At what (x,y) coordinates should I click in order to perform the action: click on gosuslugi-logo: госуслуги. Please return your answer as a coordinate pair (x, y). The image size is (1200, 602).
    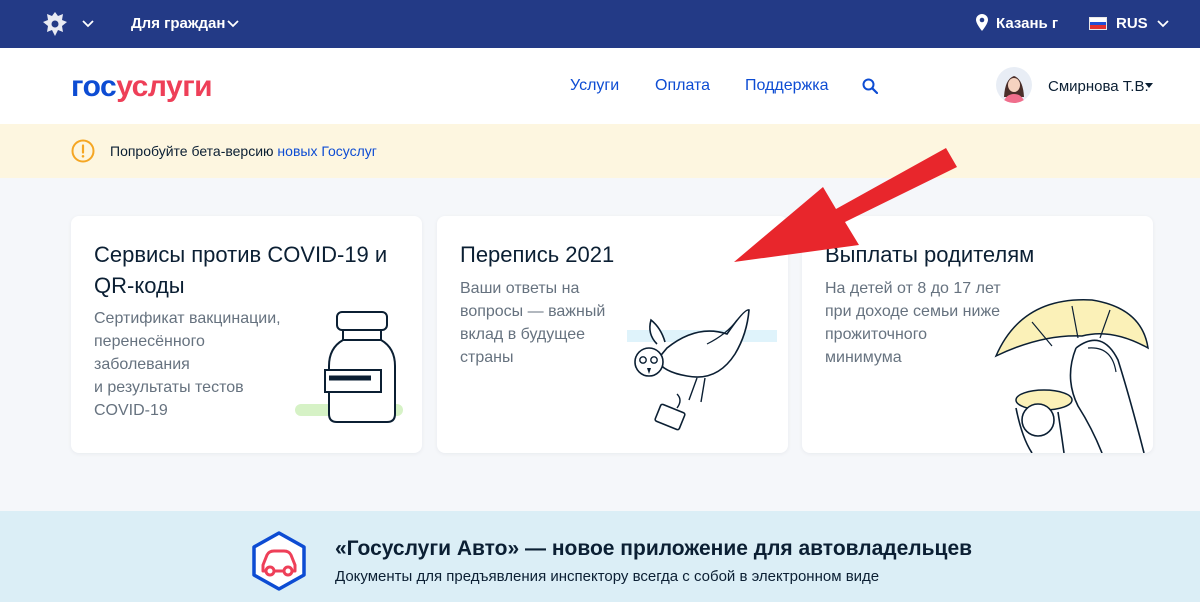
    Looking at the image, I should click on (142, 87).